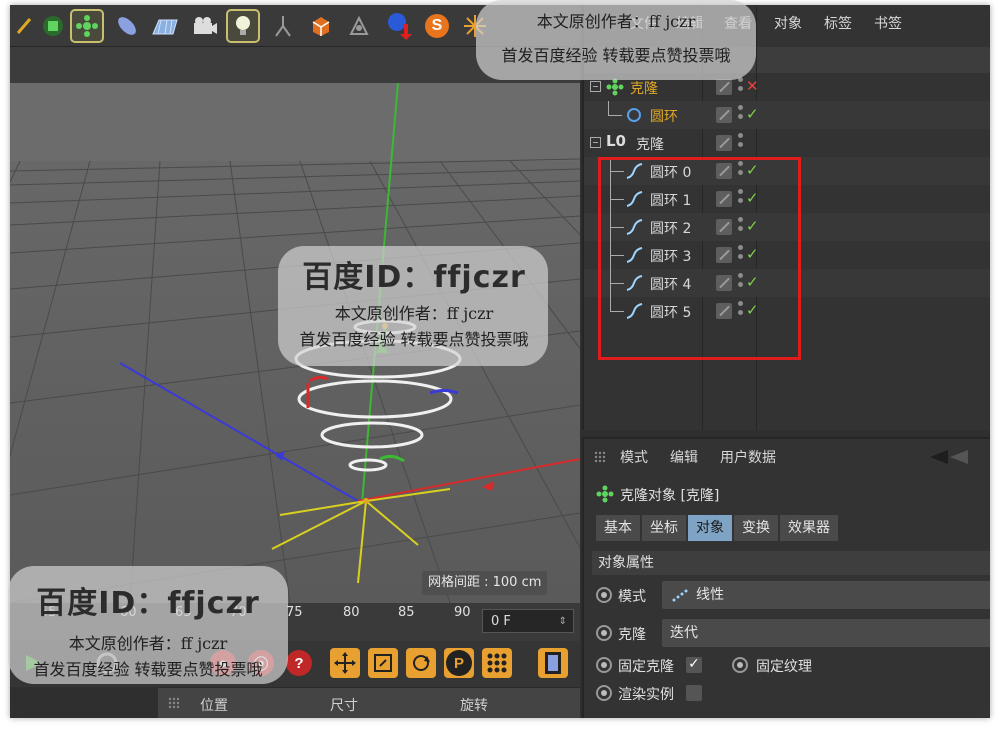 Image resolution: width=1000 pixels, height=729 pixels. I want to click on sculpt-s-letter: S, so click(437, 26).